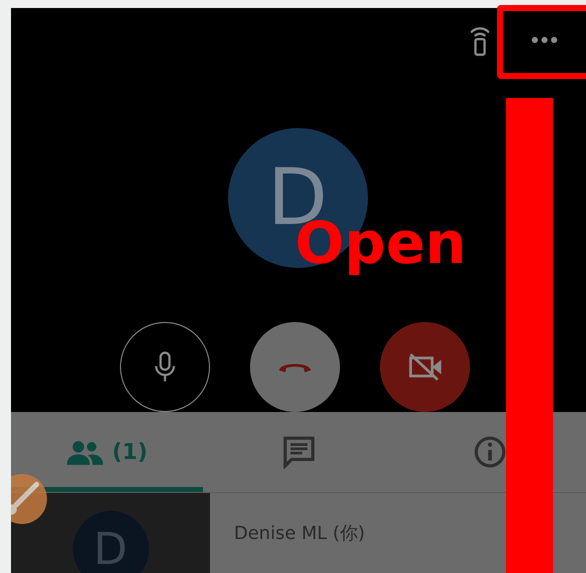  I want to click on info-icon, so click(490, 452).